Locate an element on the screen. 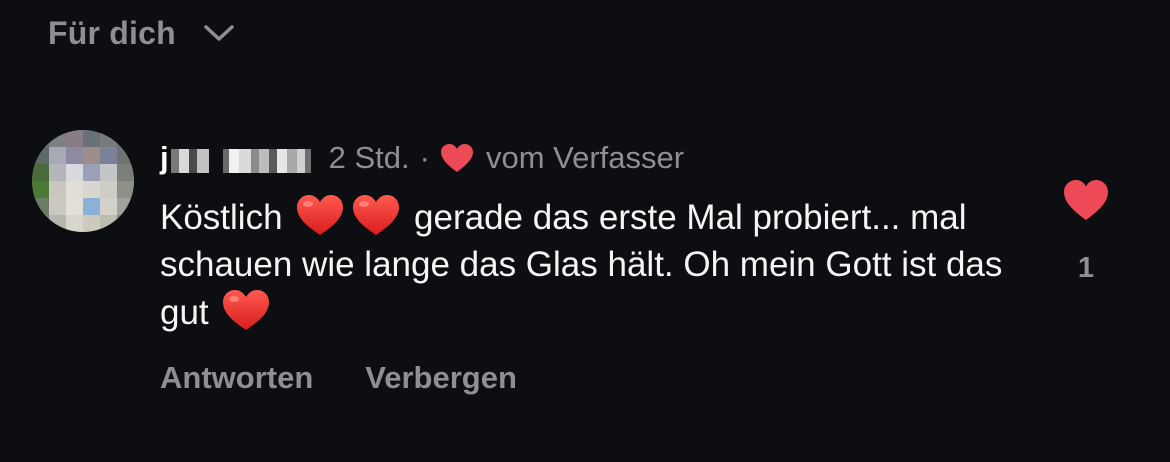  feed-filter-dropdown: Für dich is located at coordinates (142, 33).